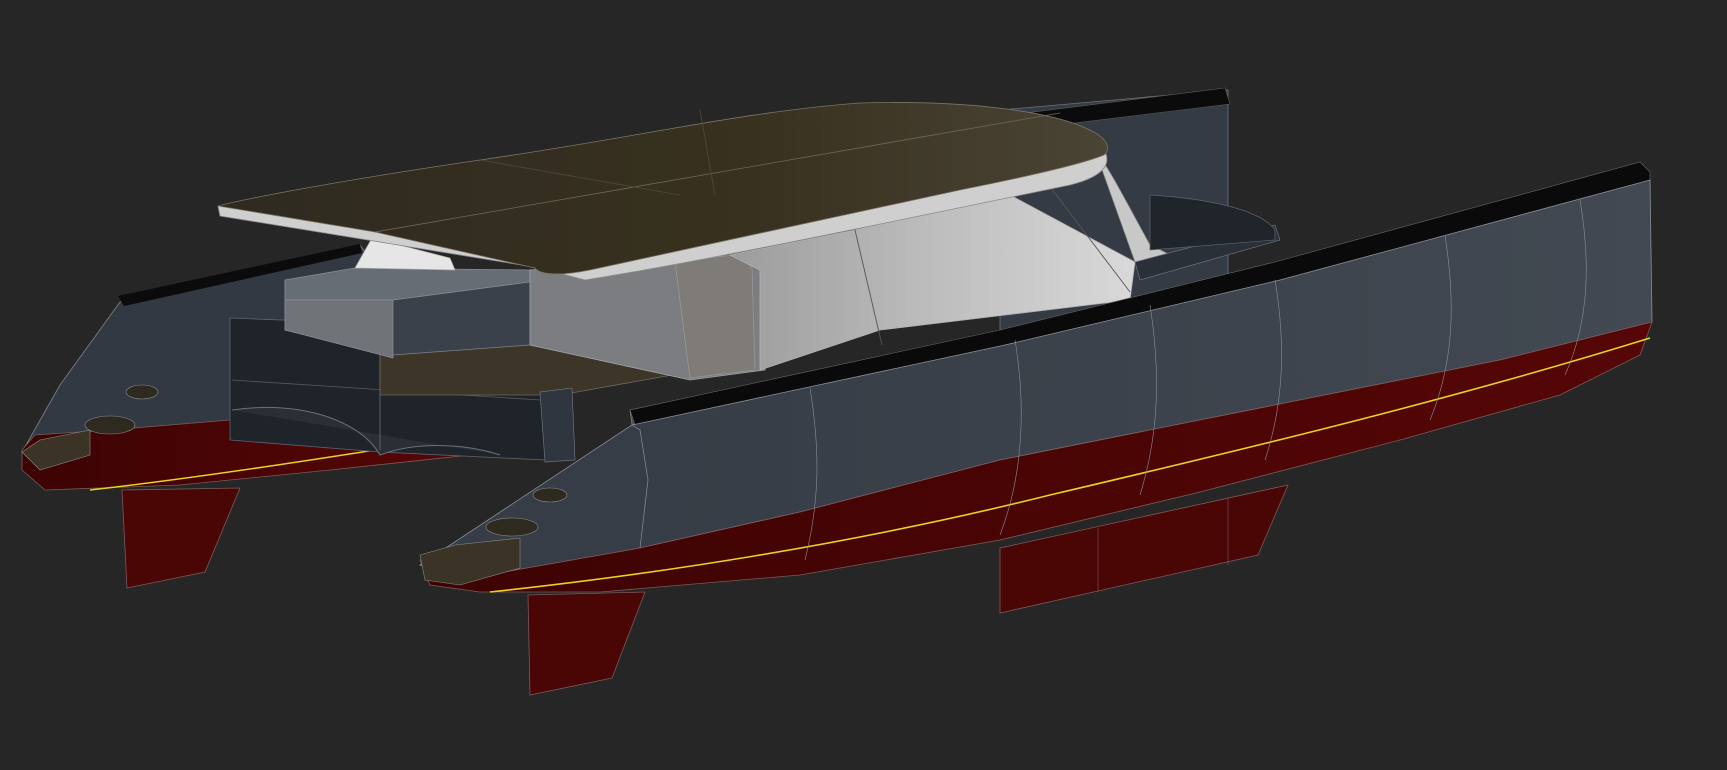 This screenshot has width=1727, height=770. Describe the element at coordinates (1212, 222) in the screenshot. I see `aft-cockpit-curve` at that location.